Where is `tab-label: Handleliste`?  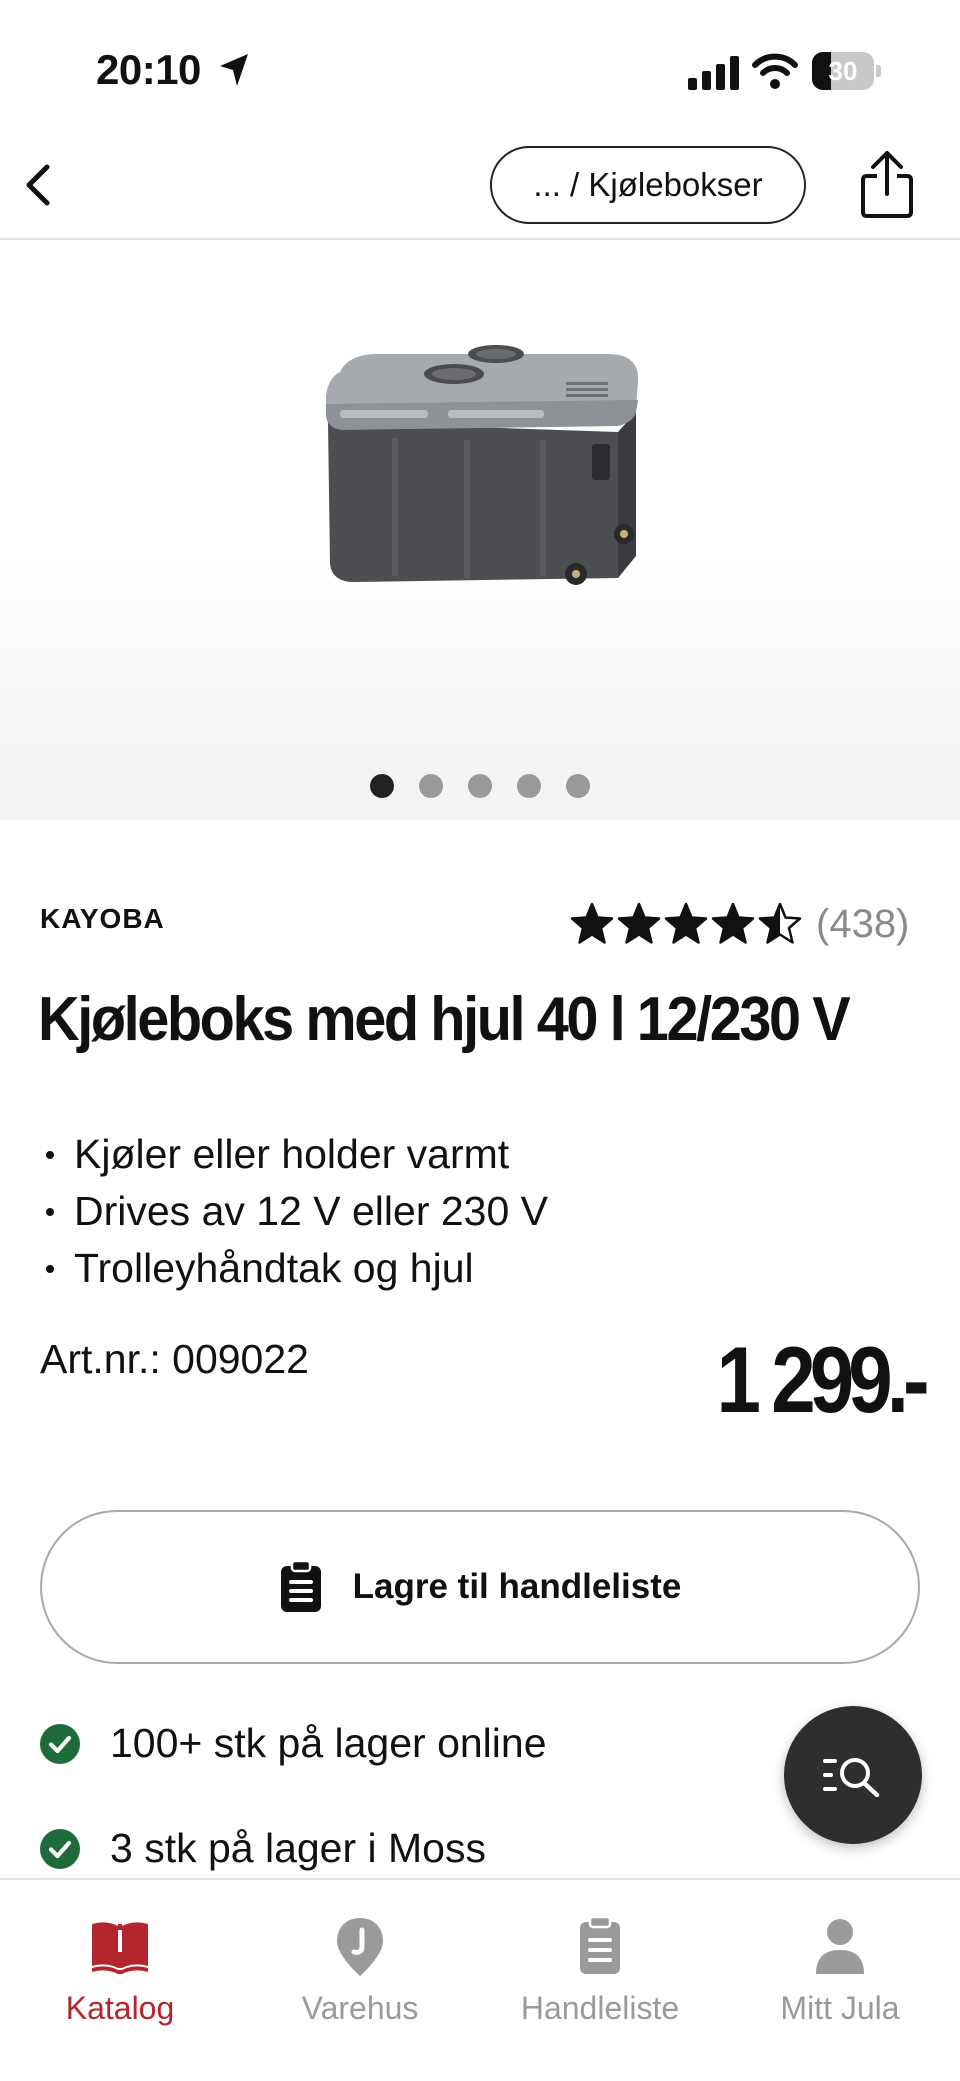
tab-label: Handleliste is located at coordinates (600, 2008).